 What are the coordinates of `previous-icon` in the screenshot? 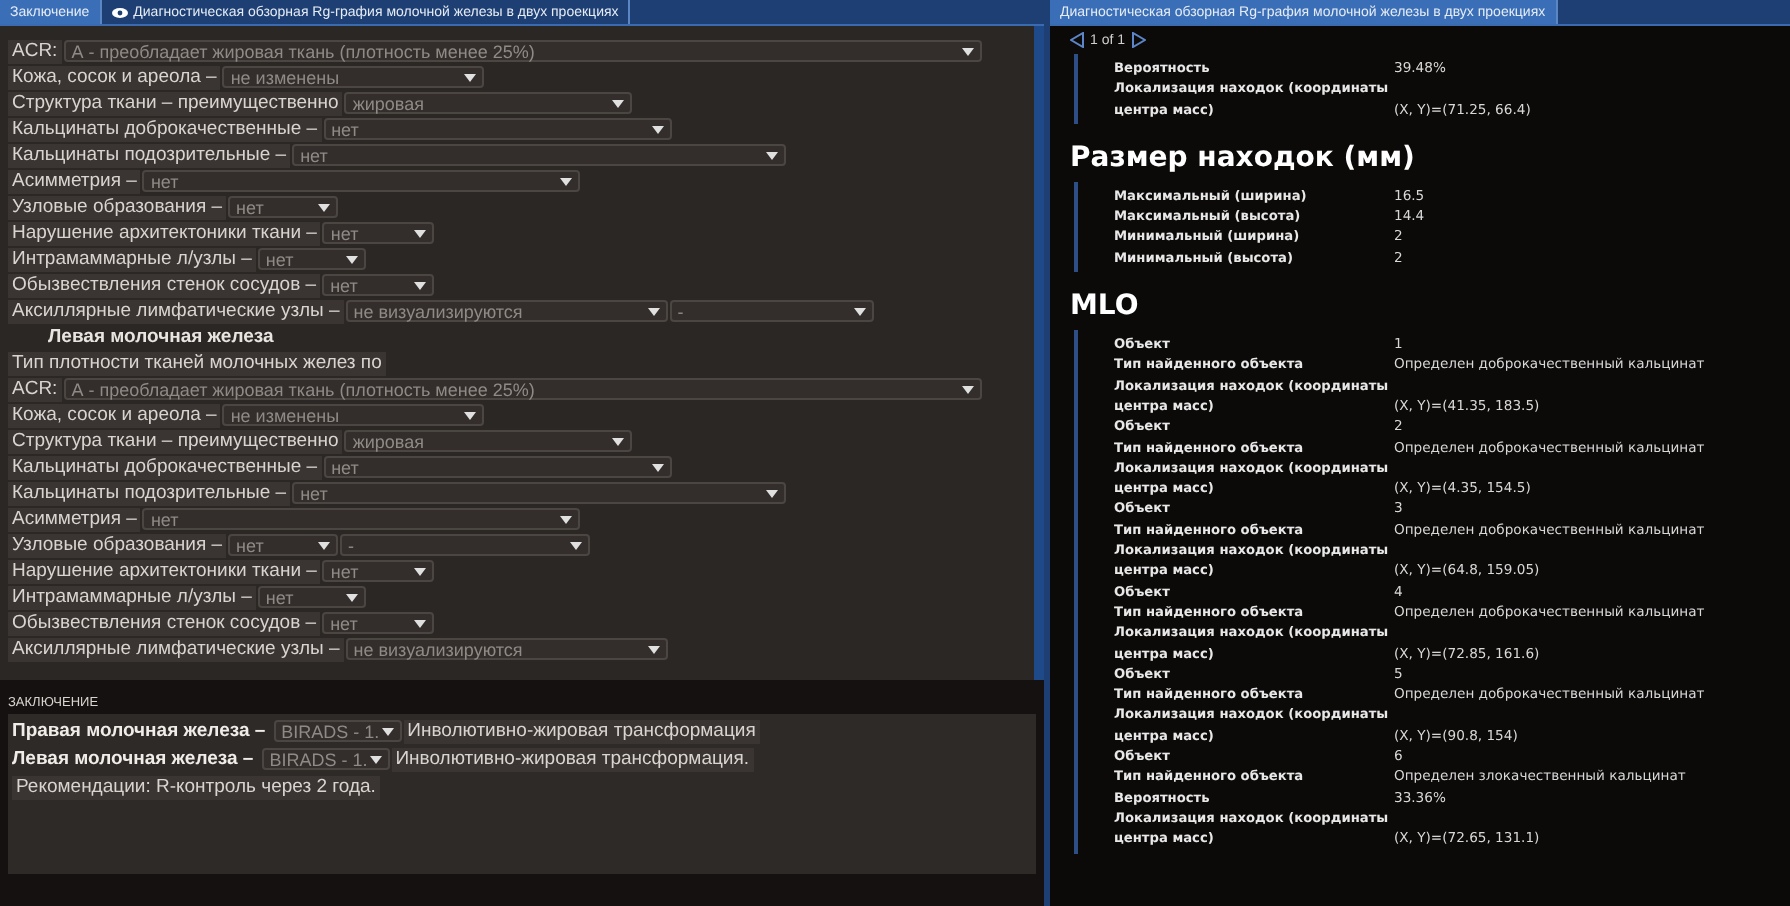 It's located at (1077, 40).